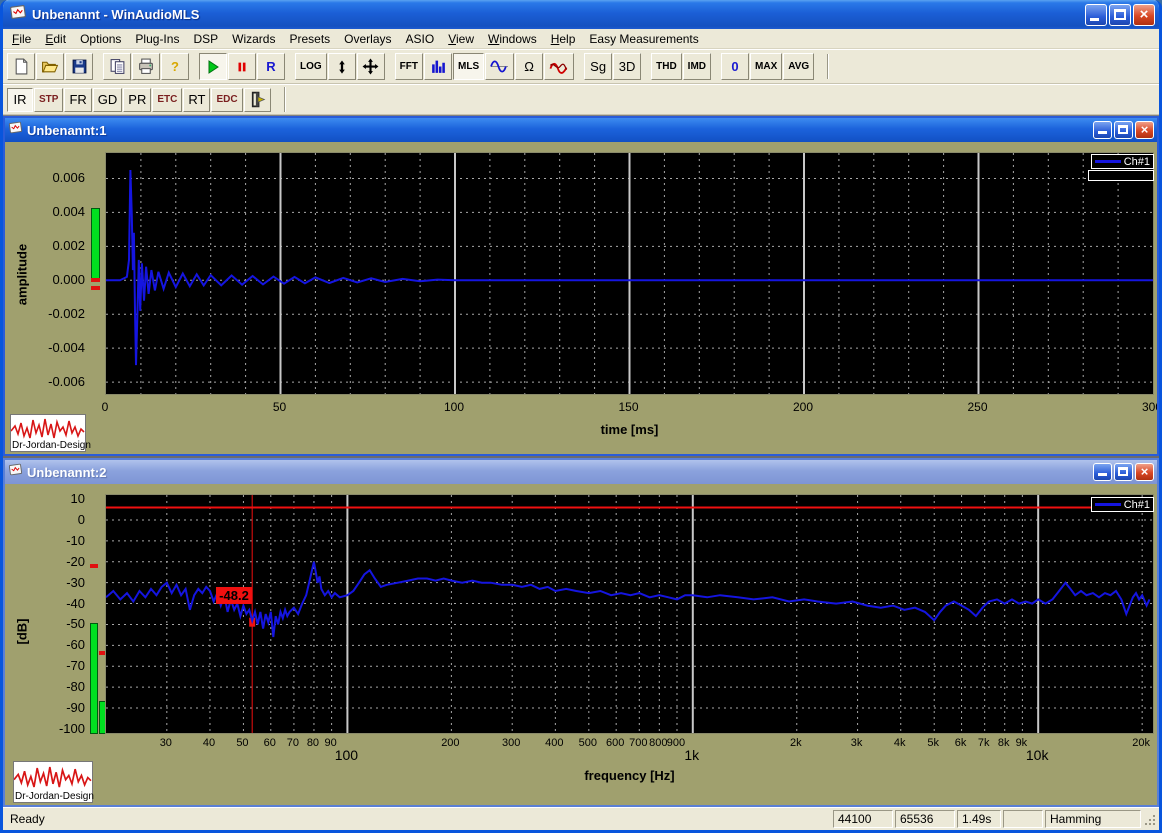 Image resolution: width=1162 pixels, height=833 pixels. I want to click on mls-button: MLS, so click(469, 66).